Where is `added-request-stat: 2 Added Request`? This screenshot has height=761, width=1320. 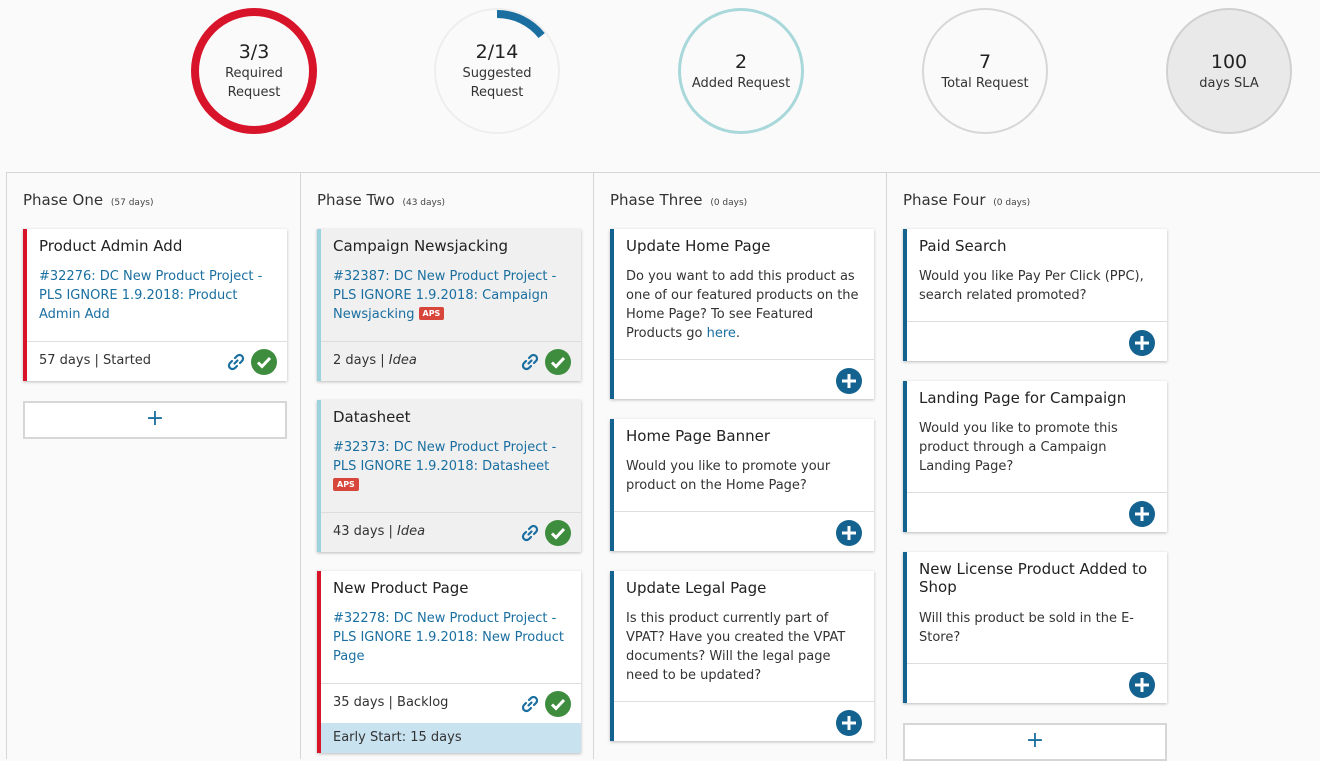
added-request-stat: 2 Added Request is located at coordinates (741, 71).